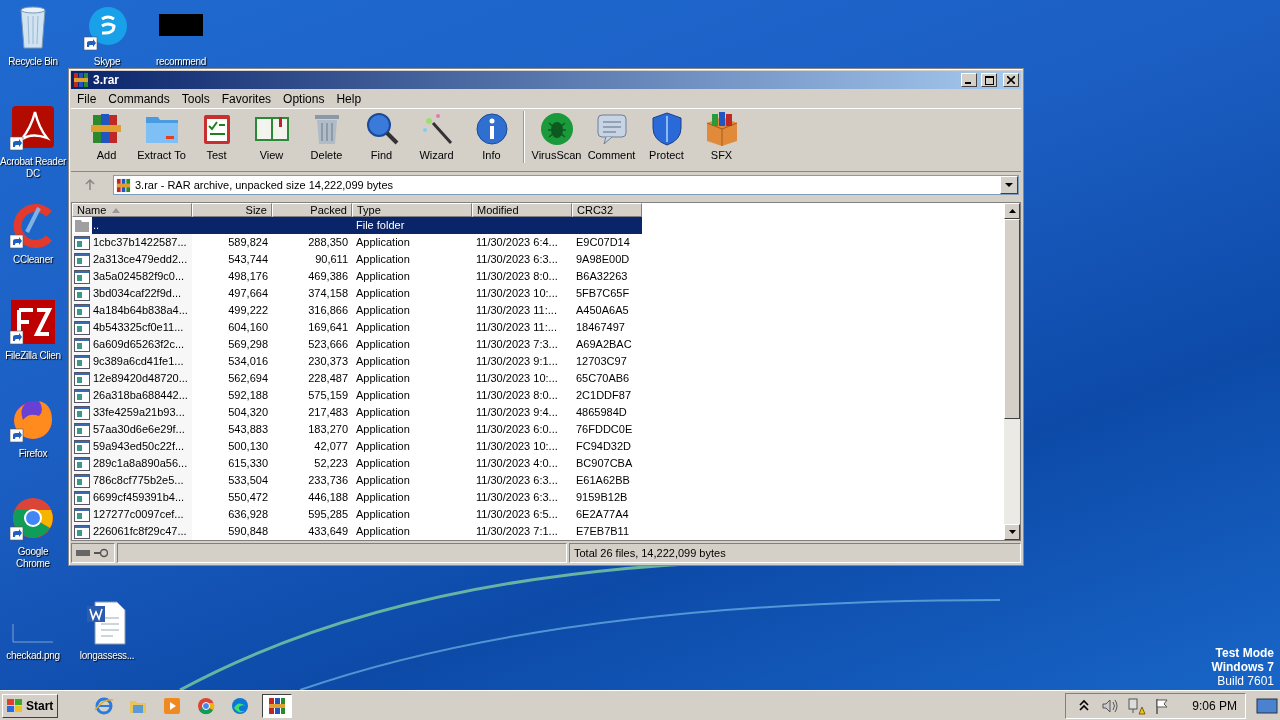 This screenshot has width=1280, height=720. Describe the element at coordinates (381, 136) in the screenshot. I see `toolbar-button: Find` at that location.